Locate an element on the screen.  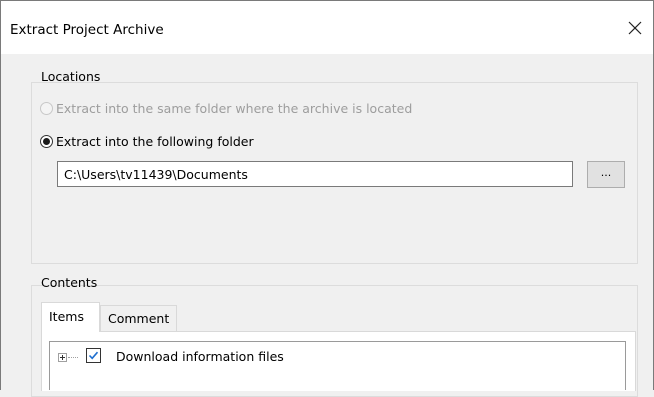
close-button is located at coordinates (636, 28).